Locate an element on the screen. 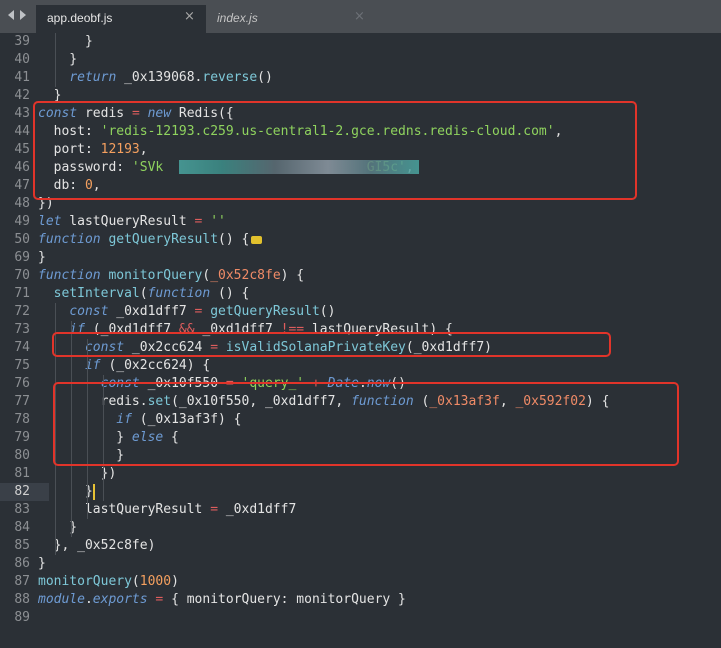 This screenshot has height=648, width=721. line-number: 46 is located at coordinates (22, 167).